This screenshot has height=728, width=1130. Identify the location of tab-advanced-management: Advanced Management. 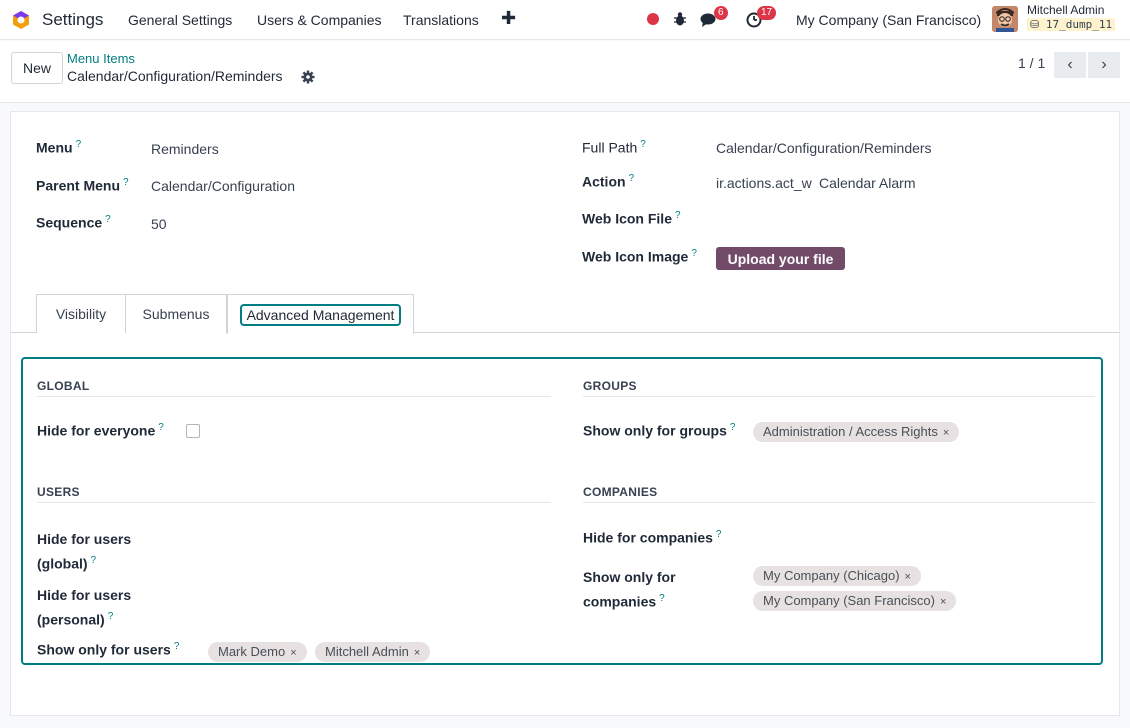
(320, 314).